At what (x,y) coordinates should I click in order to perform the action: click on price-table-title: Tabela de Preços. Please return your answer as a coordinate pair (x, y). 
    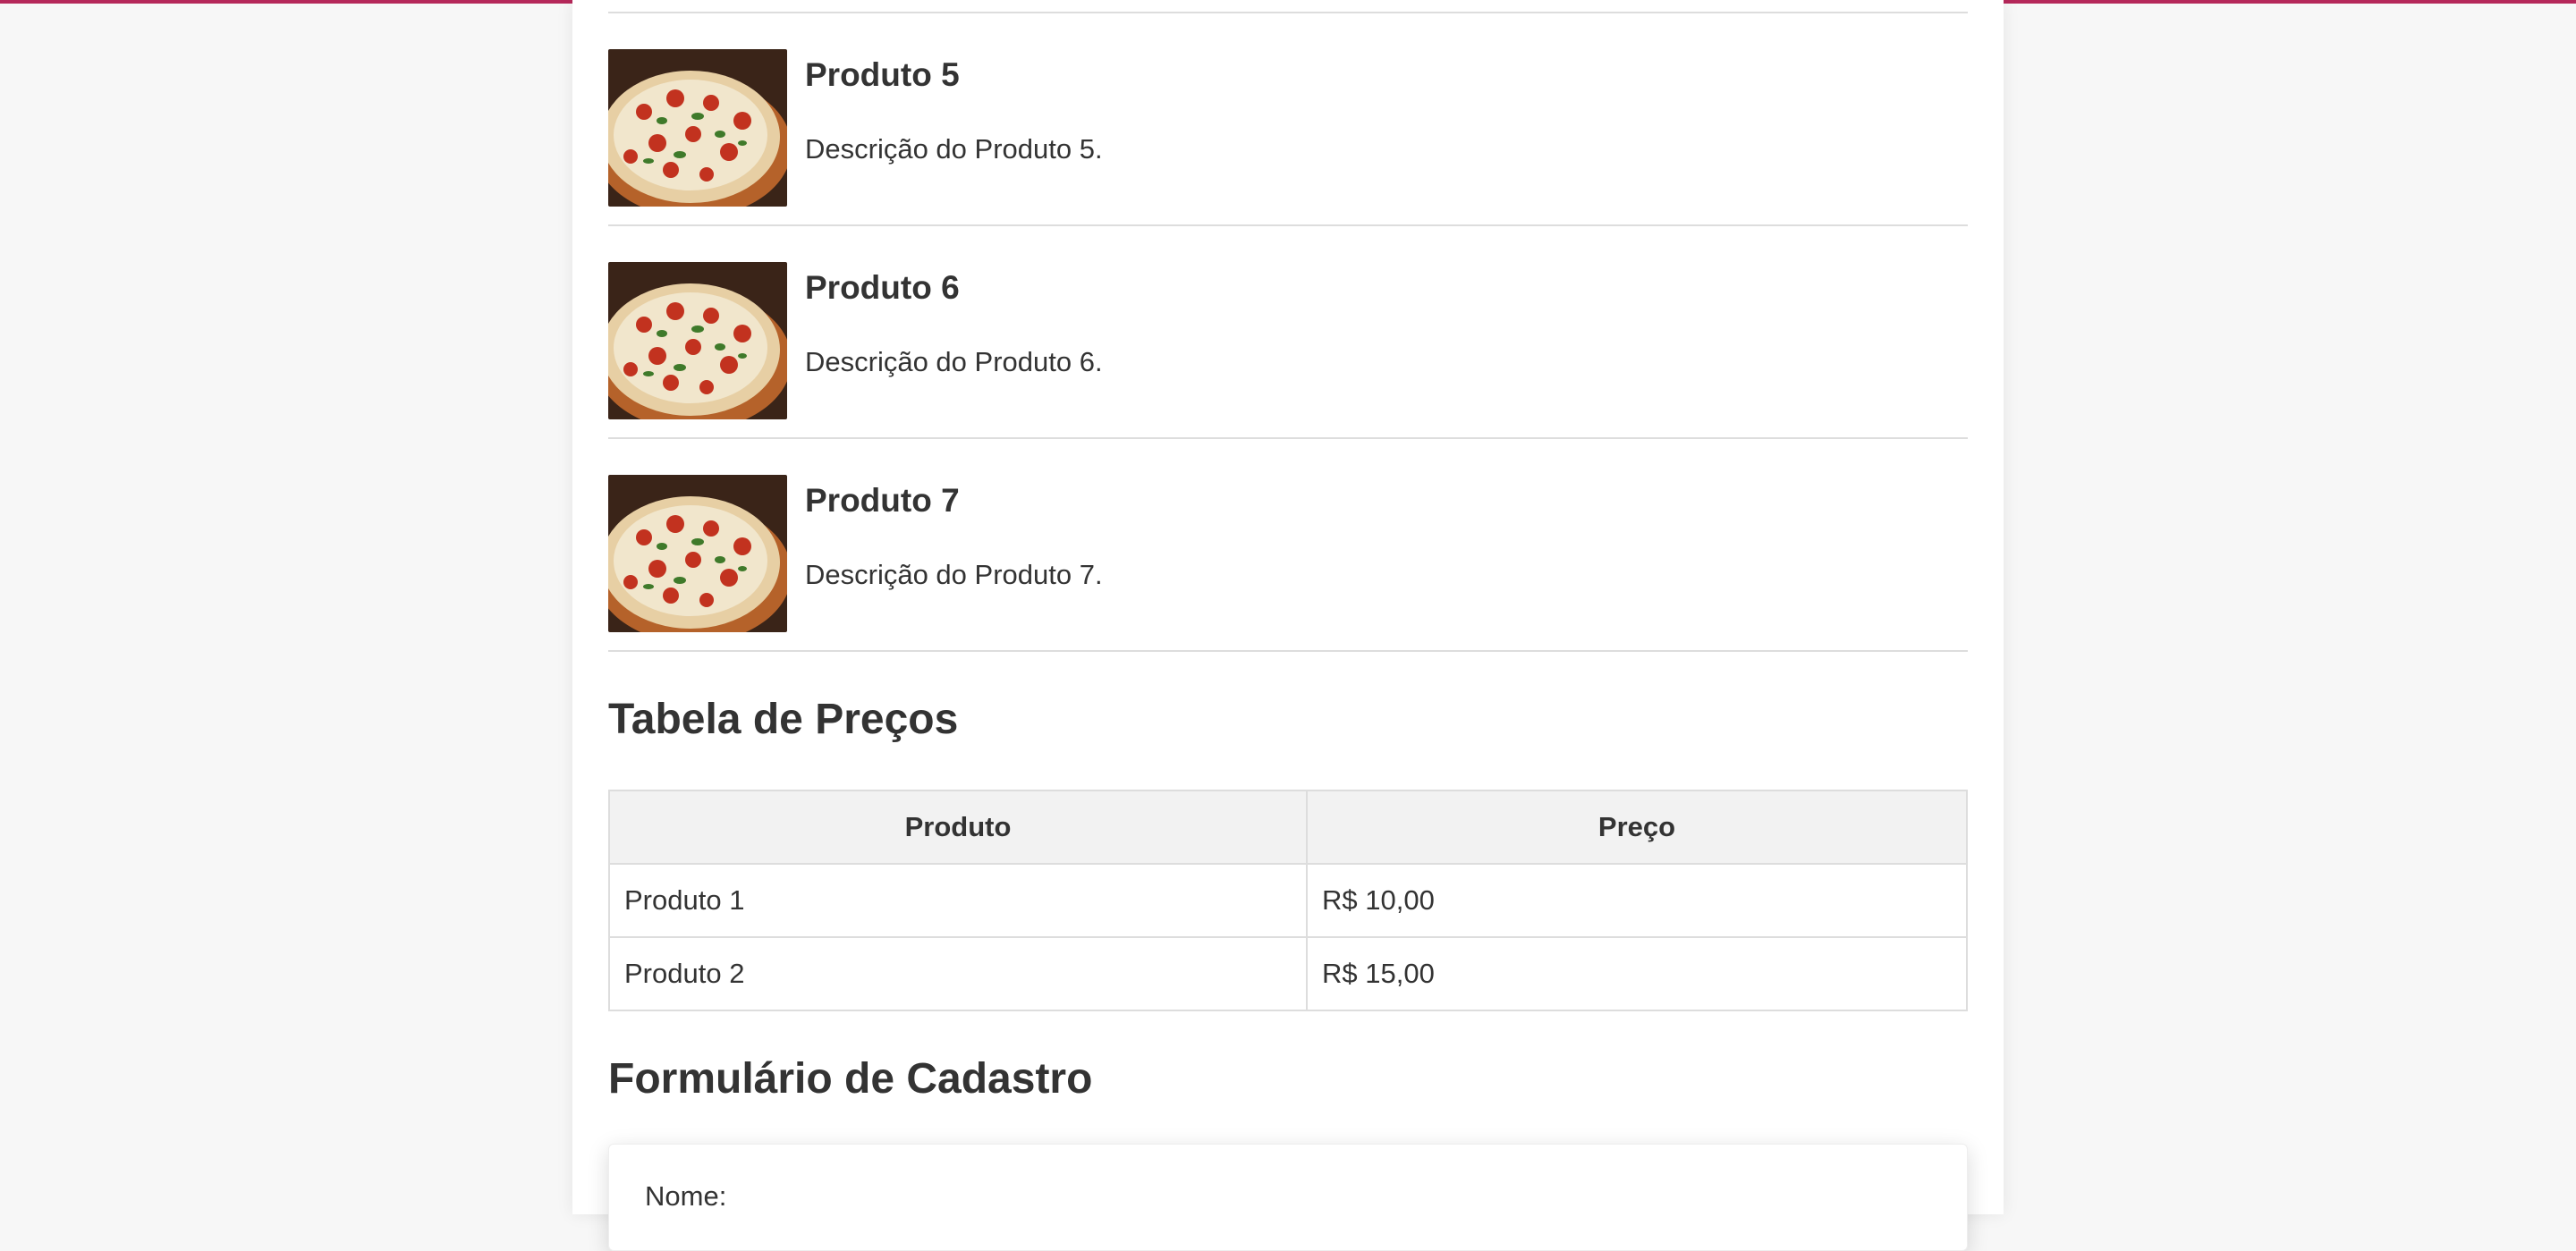
    Looking at the image, I should click on (783, 719).